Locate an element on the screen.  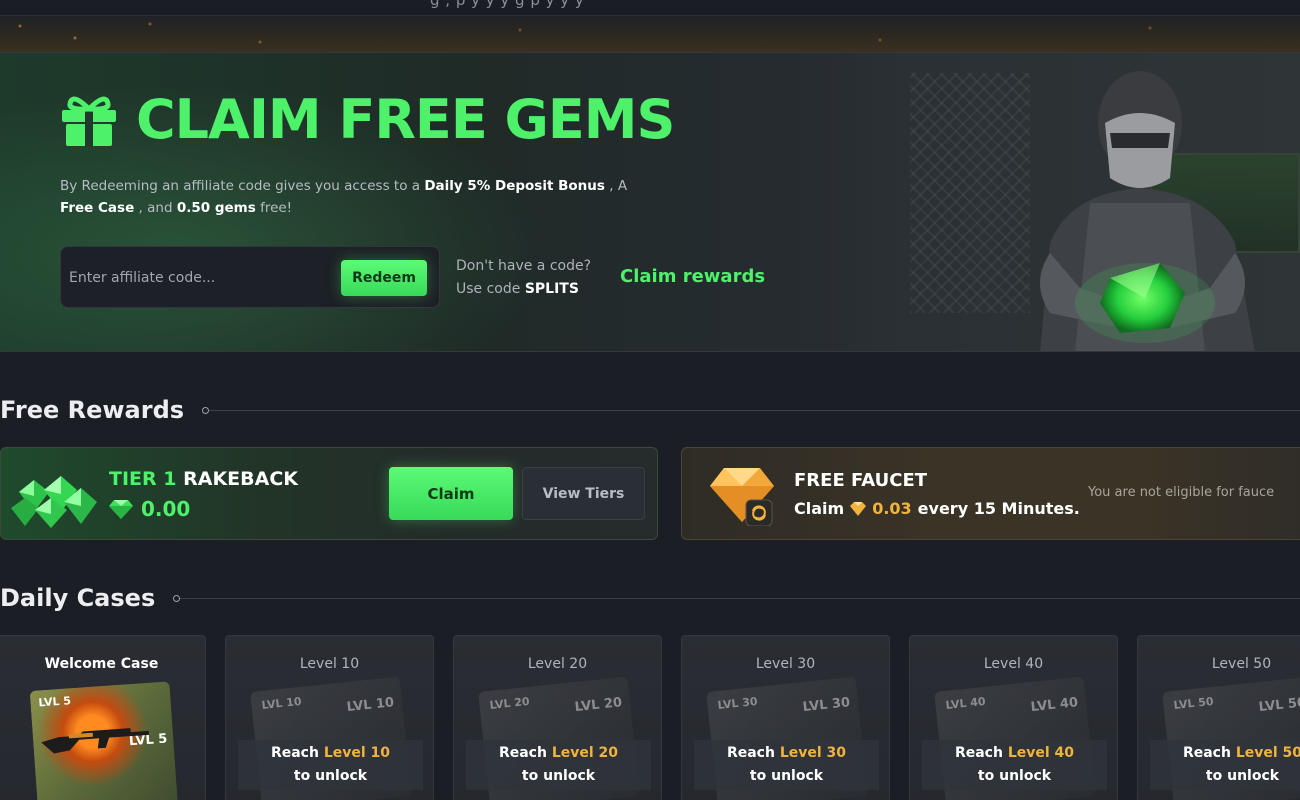
case-label: Level 40 is located at coordinates (1013, 664).